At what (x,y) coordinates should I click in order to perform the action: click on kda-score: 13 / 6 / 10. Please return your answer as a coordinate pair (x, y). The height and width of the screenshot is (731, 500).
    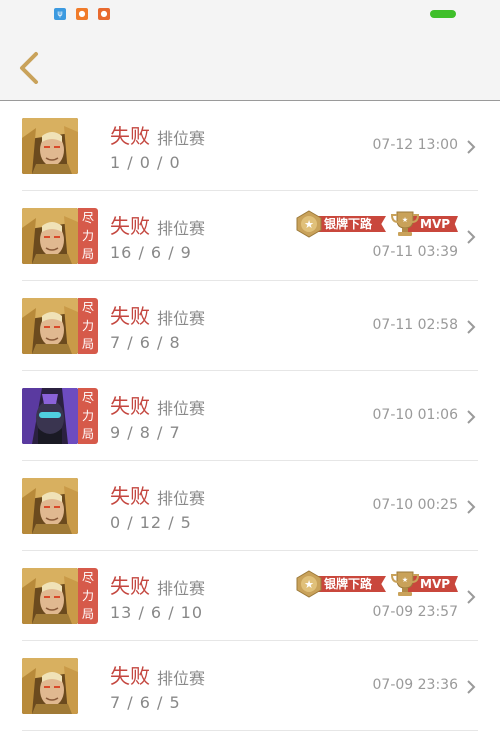
    Looking at the image, I should click on (157, 612).